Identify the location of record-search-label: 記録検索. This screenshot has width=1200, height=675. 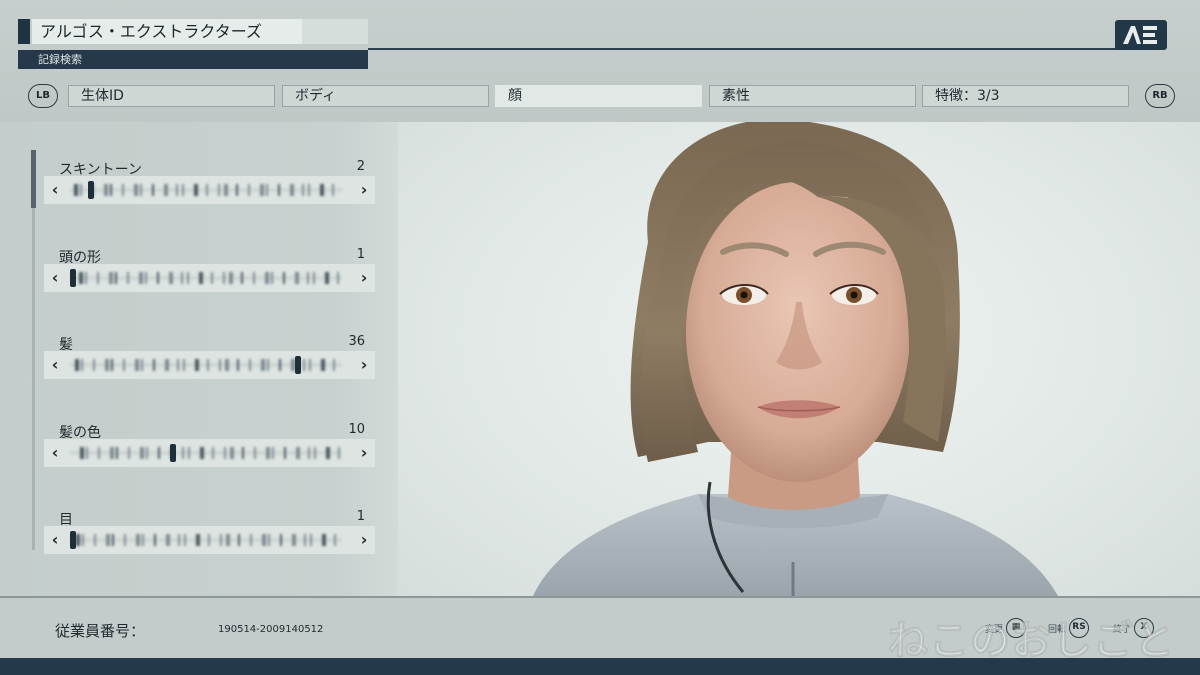
(193, 59).